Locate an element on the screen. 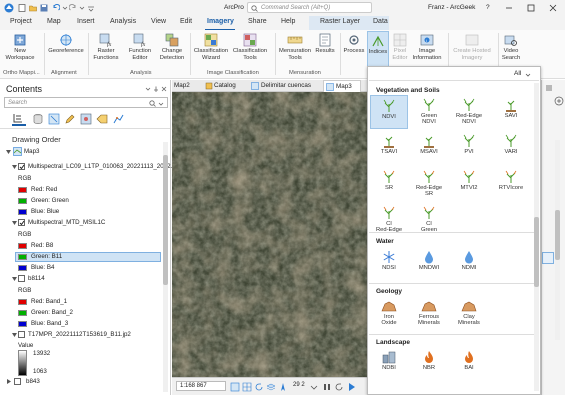  pause-drawing-icon is located at coordinates (327, 387).